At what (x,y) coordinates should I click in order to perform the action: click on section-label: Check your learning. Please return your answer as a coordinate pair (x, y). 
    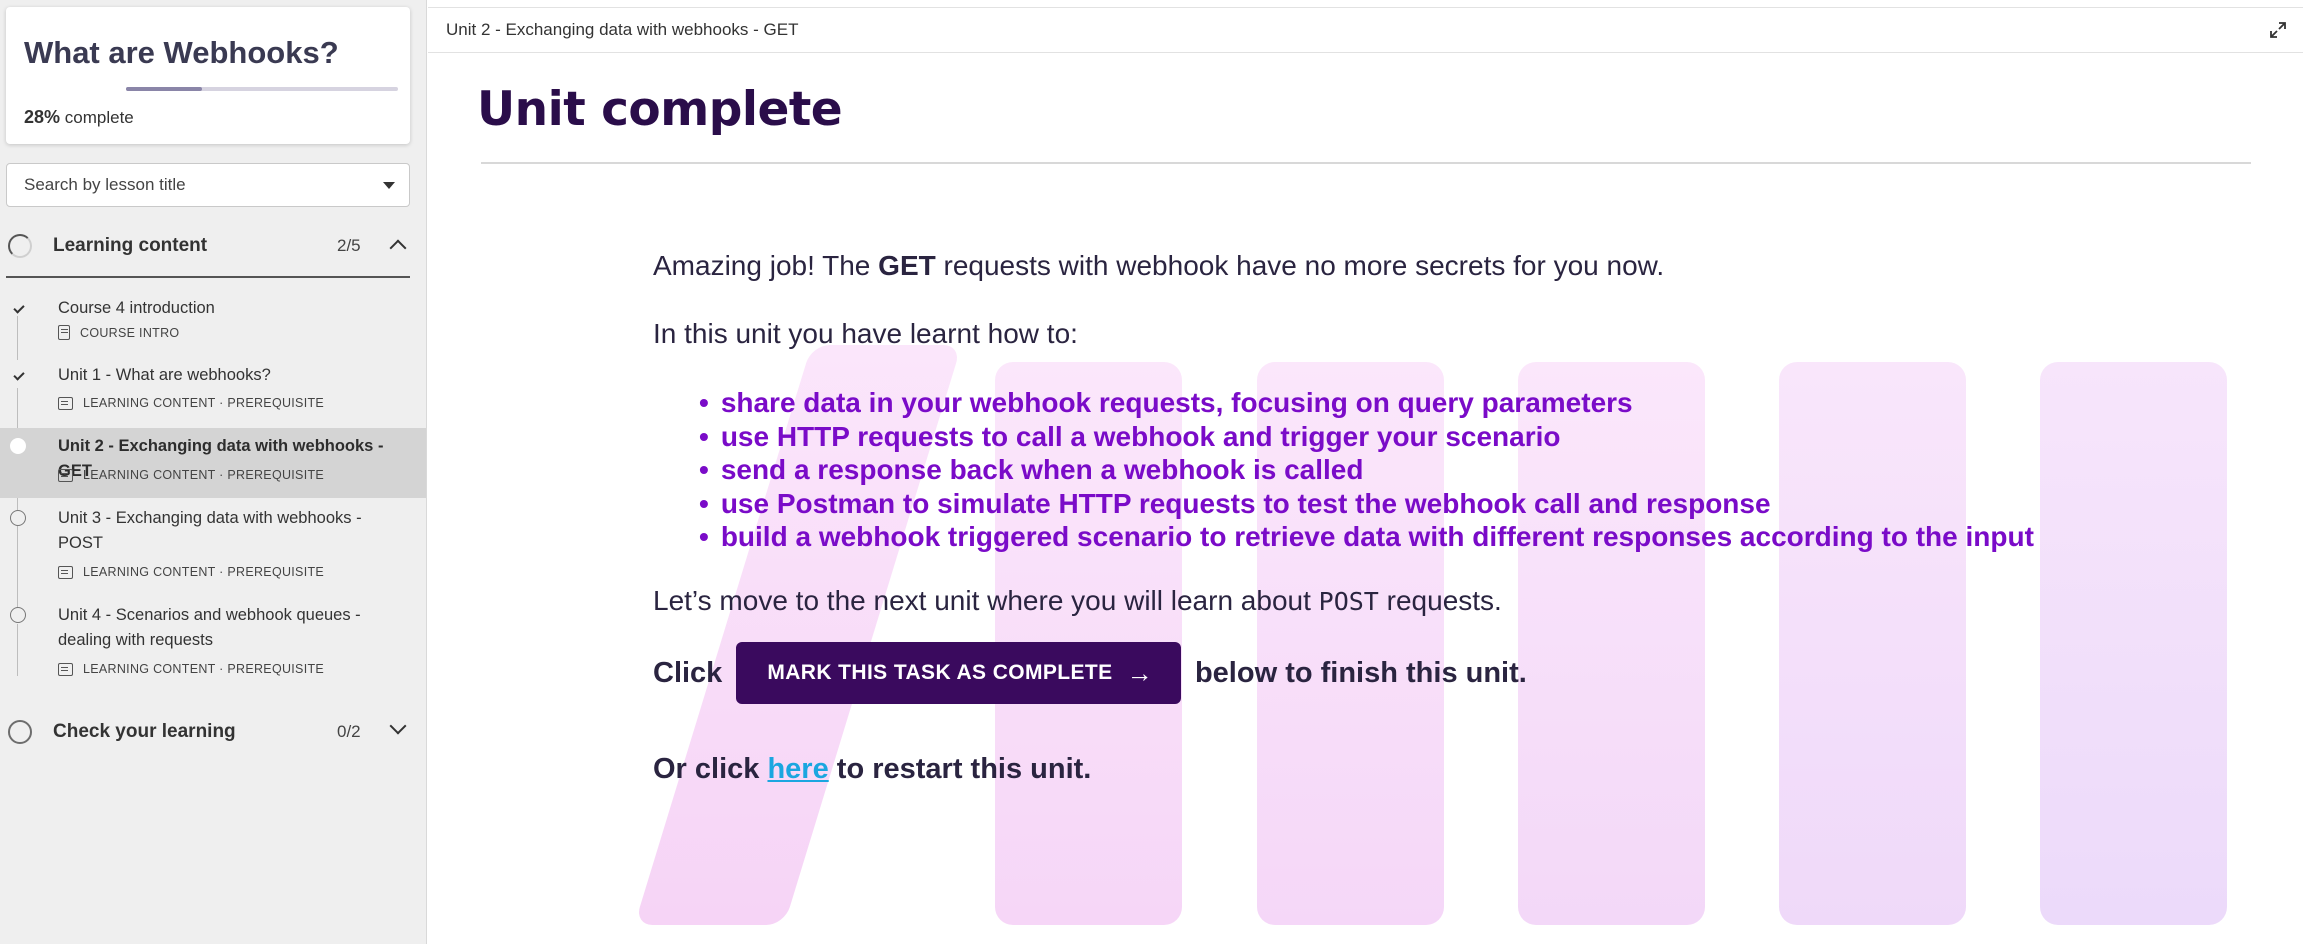
    Looking at the image, I should click on (144, 731).